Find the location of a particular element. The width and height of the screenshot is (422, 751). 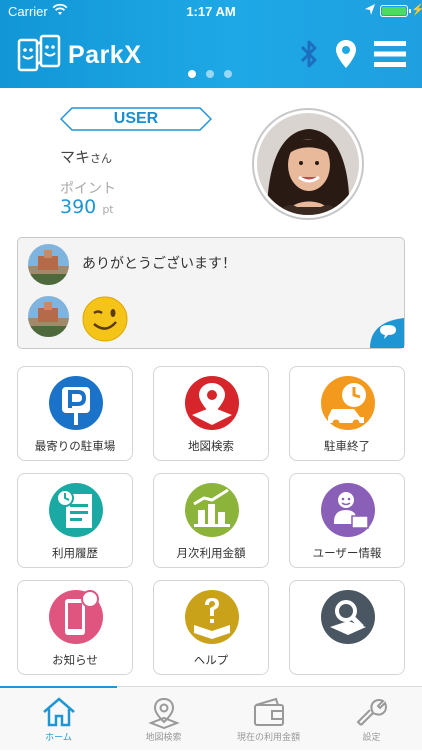

menu-monthly-amount: 月次利用金額 is located at coordinates (211, 520).